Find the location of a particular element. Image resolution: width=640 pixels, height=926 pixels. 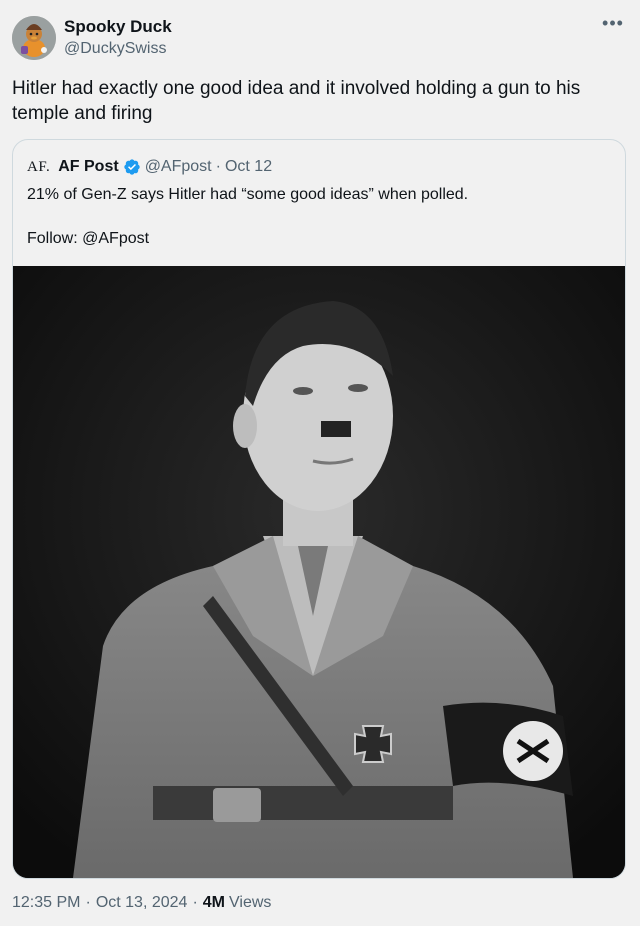

quoted-author-logo: AF. is located at coordinates (39, 166).